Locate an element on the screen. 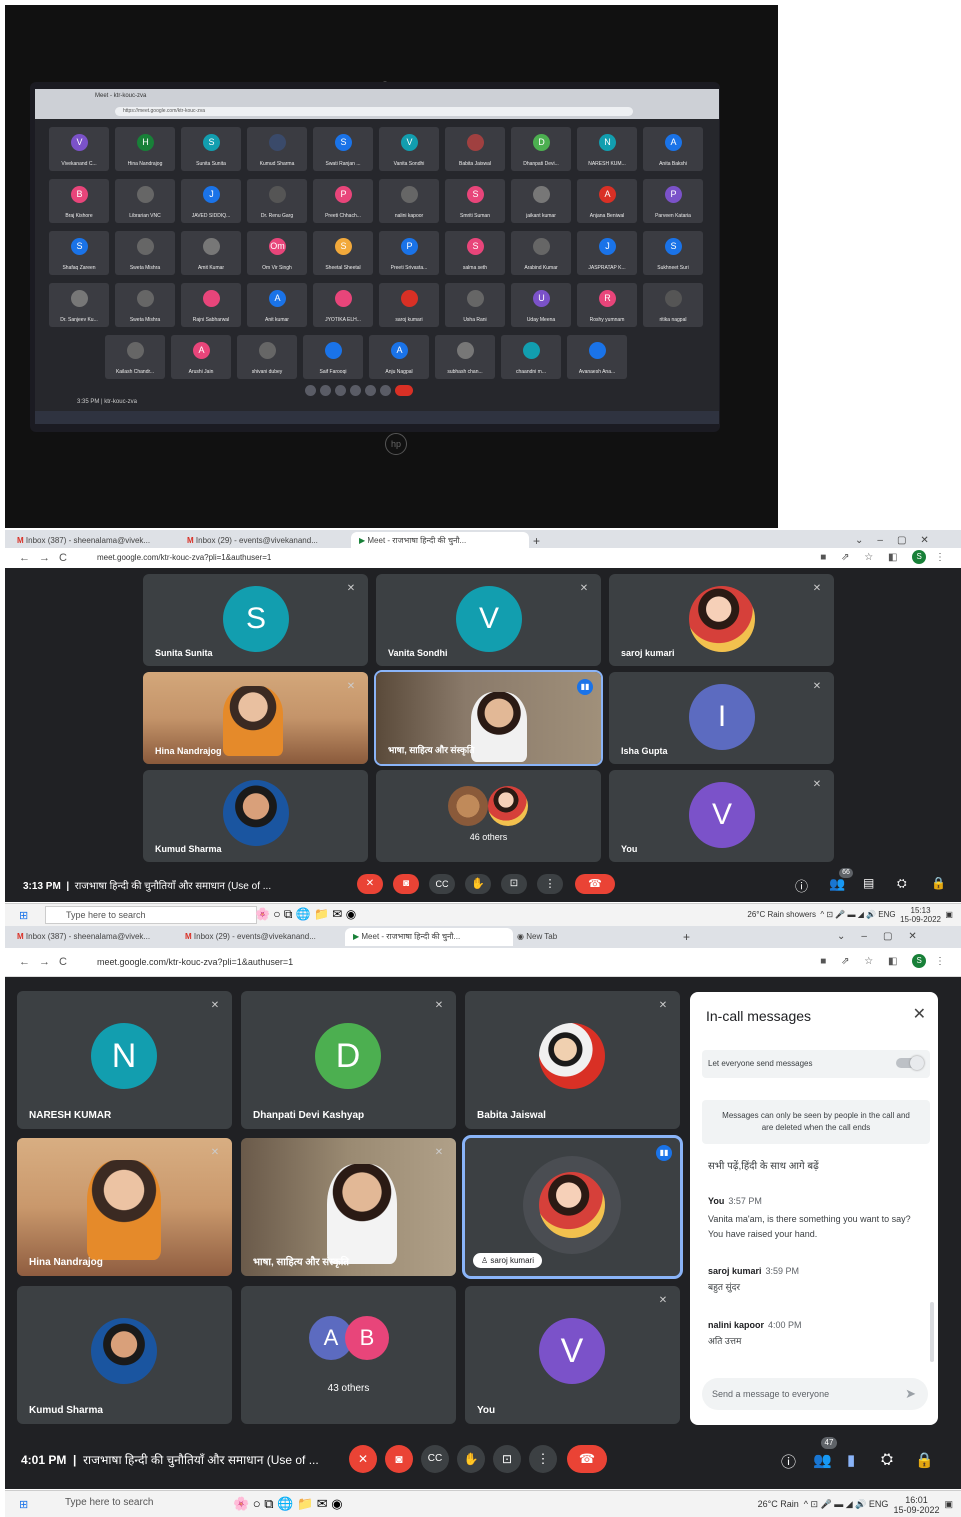 This screenshot has height=1517, width=961. send-icon: ➤ is located at coordinates (910, 1394).